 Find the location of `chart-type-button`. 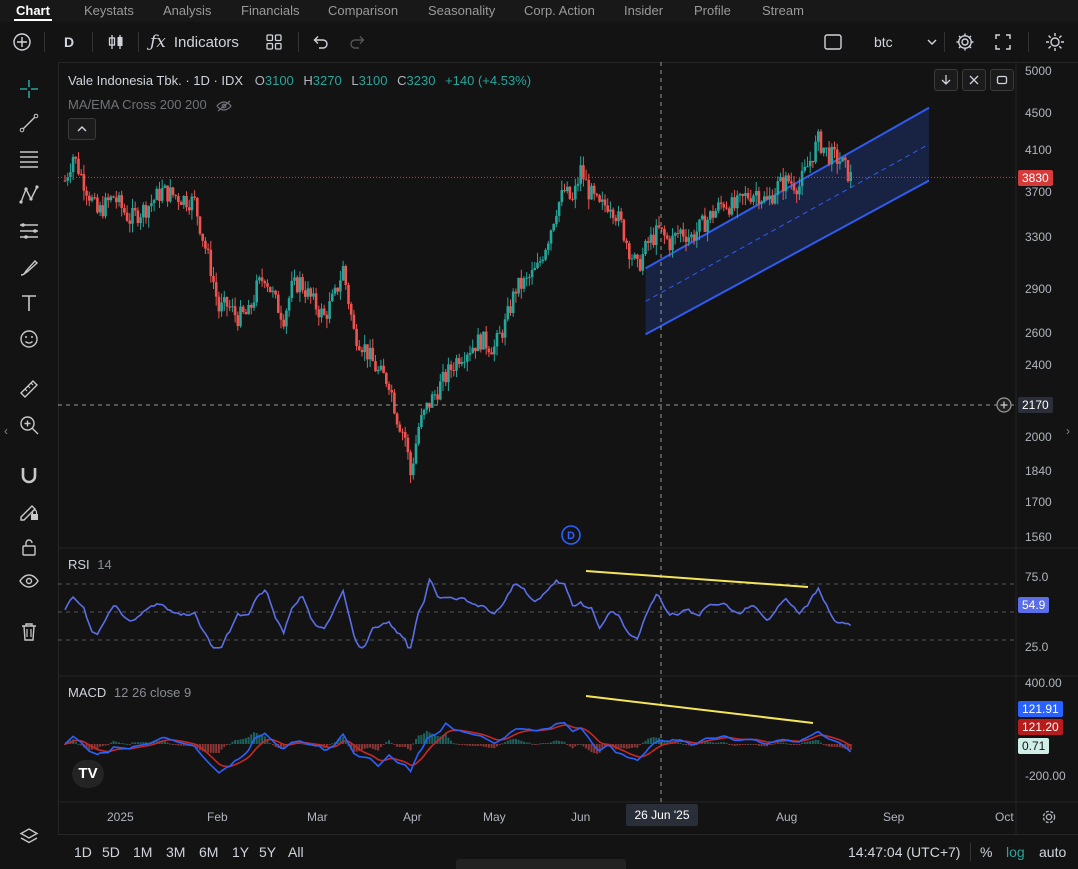

chart-type-button is located at coordinates (116, 42).